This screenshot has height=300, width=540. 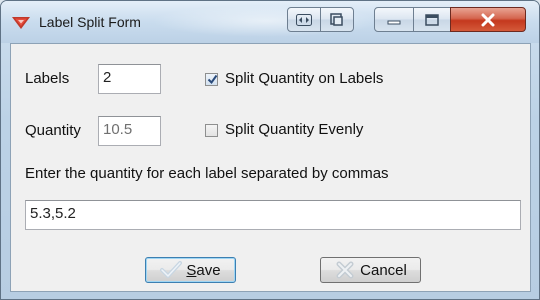 I want to click on maximize-button, so click(x=432, y=19).